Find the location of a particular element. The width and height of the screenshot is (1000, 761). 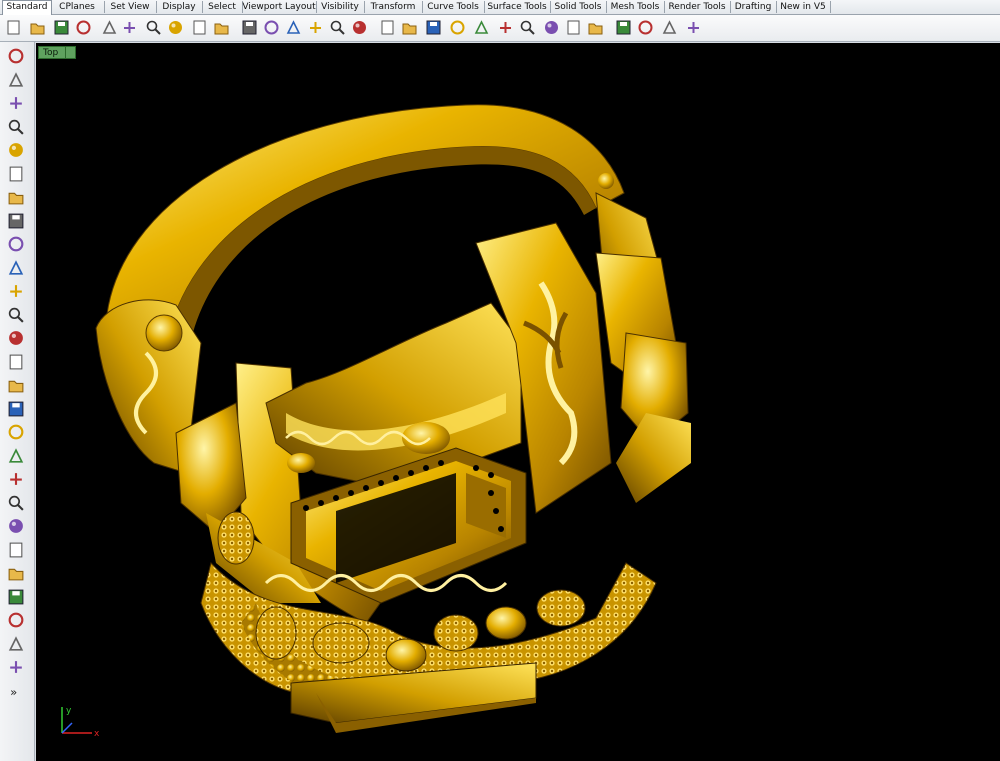

open-folder-icon is located at coordinates (37, 27).